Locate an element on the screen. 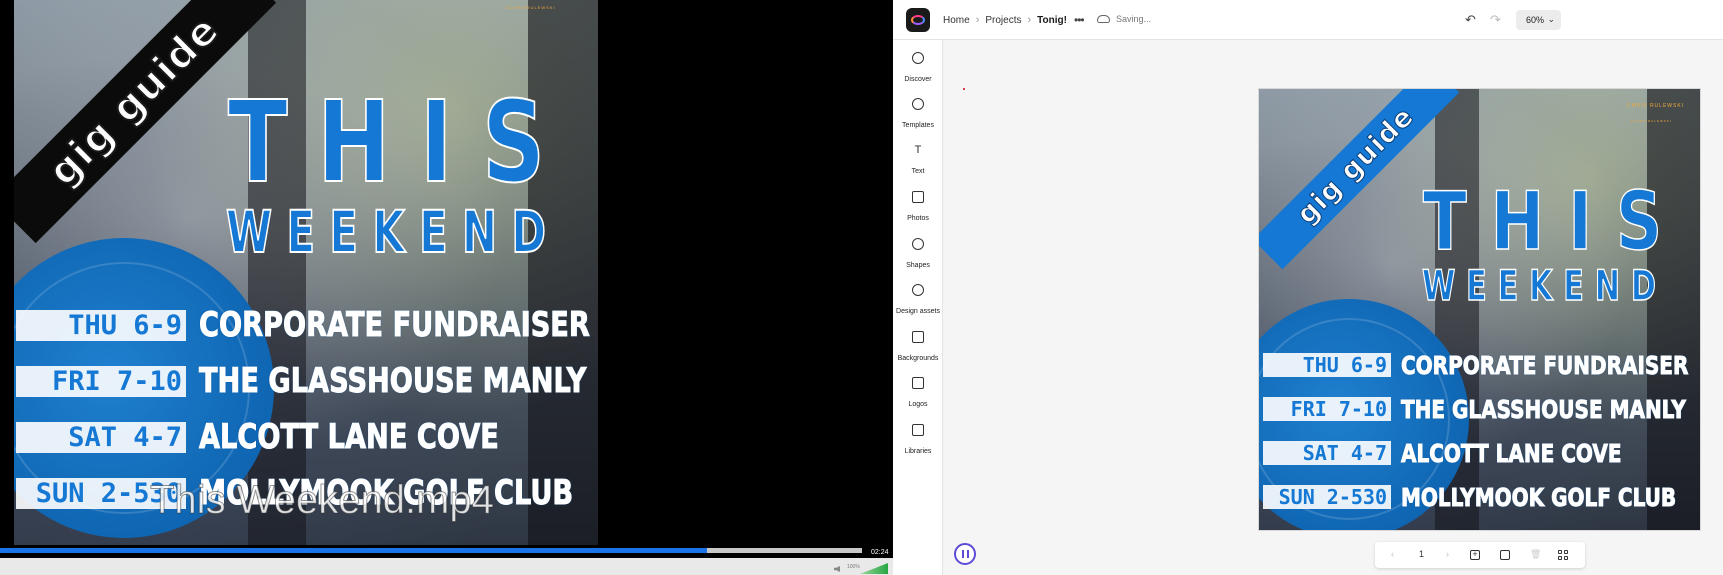  rail-item-templates: Templates is located at coordinates (918, 115).